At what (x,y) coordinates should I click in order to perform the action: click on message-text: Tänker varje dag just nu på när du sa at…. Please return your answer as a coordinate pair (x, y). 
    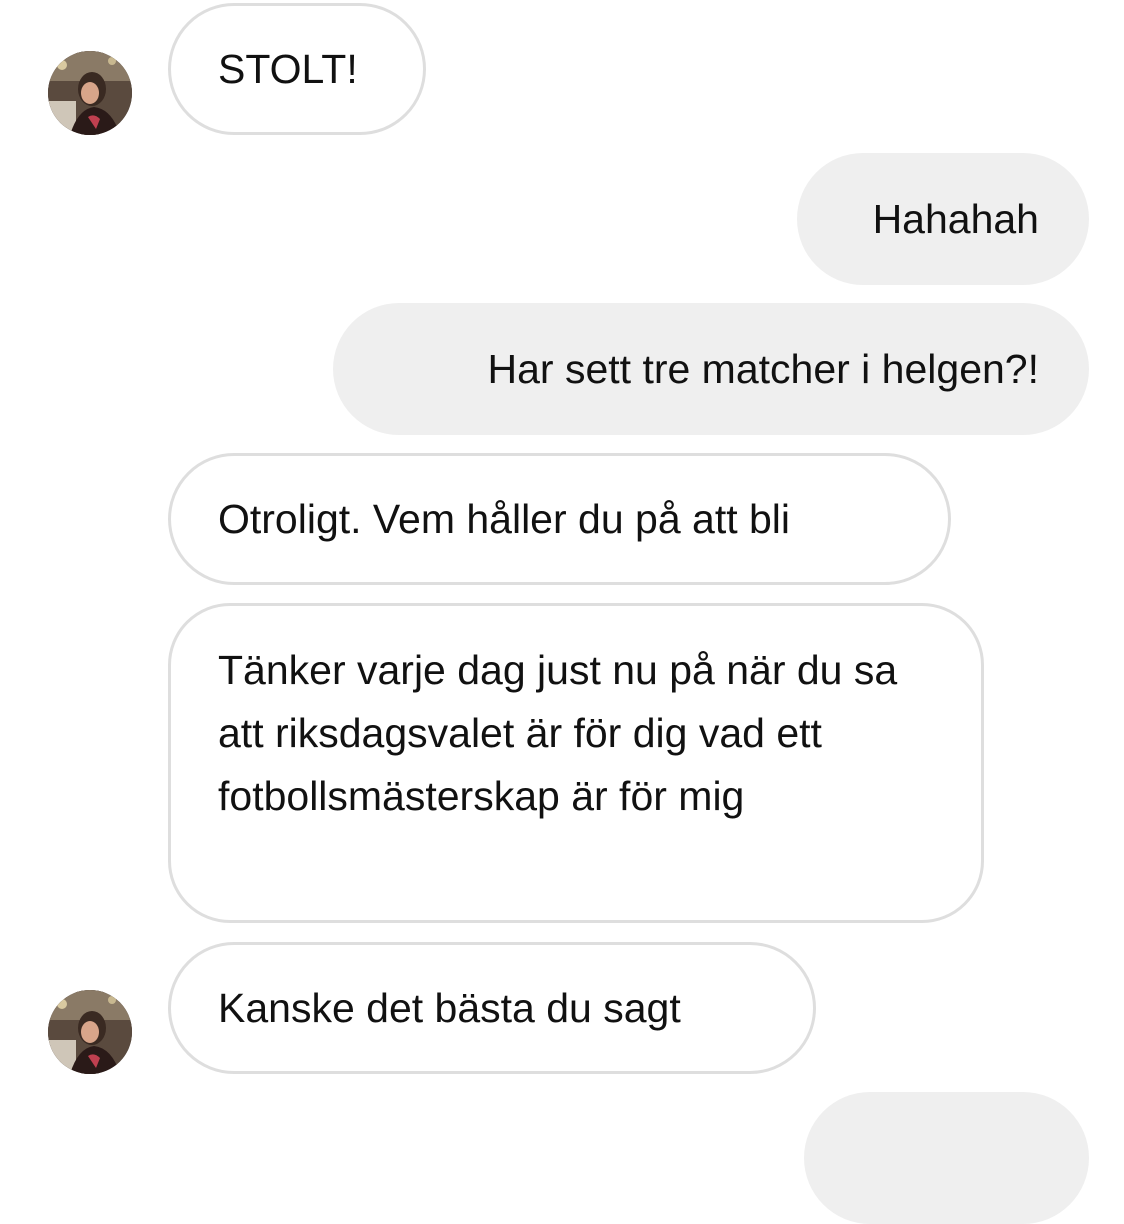
    Looking at the image, I should click on (558, 733).